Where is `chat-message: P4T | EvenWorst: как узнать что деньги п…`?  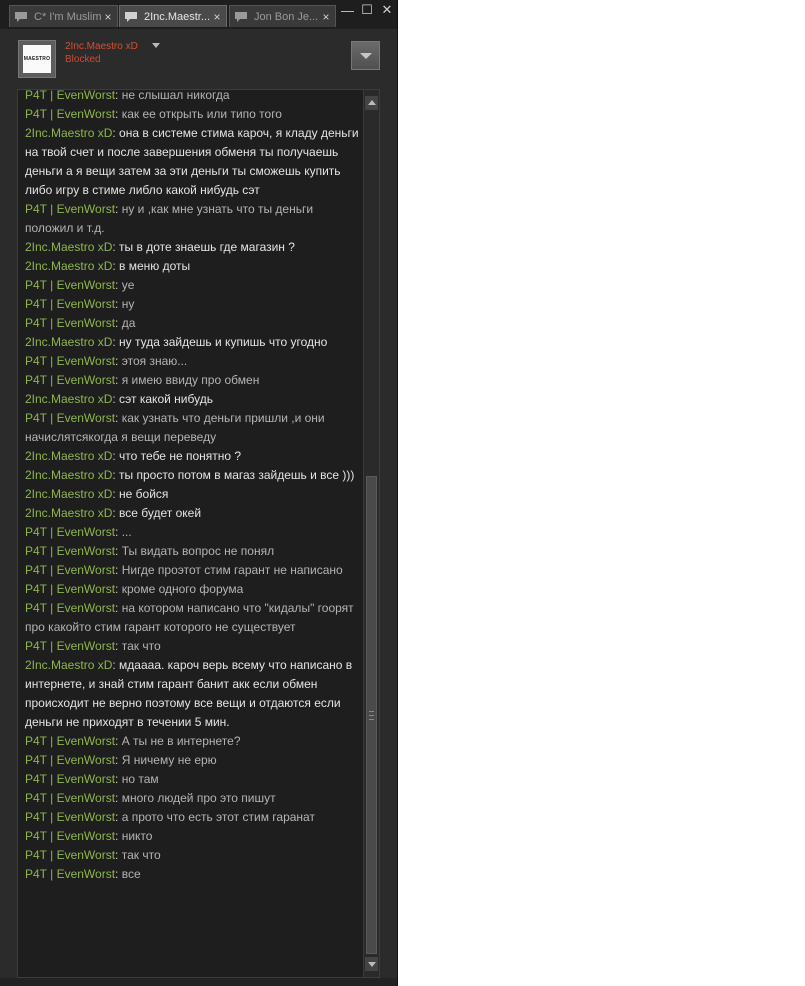
chat-message: P4T | EvenWorst: как узнать что деньги п… is located at coordinates (194, 428).